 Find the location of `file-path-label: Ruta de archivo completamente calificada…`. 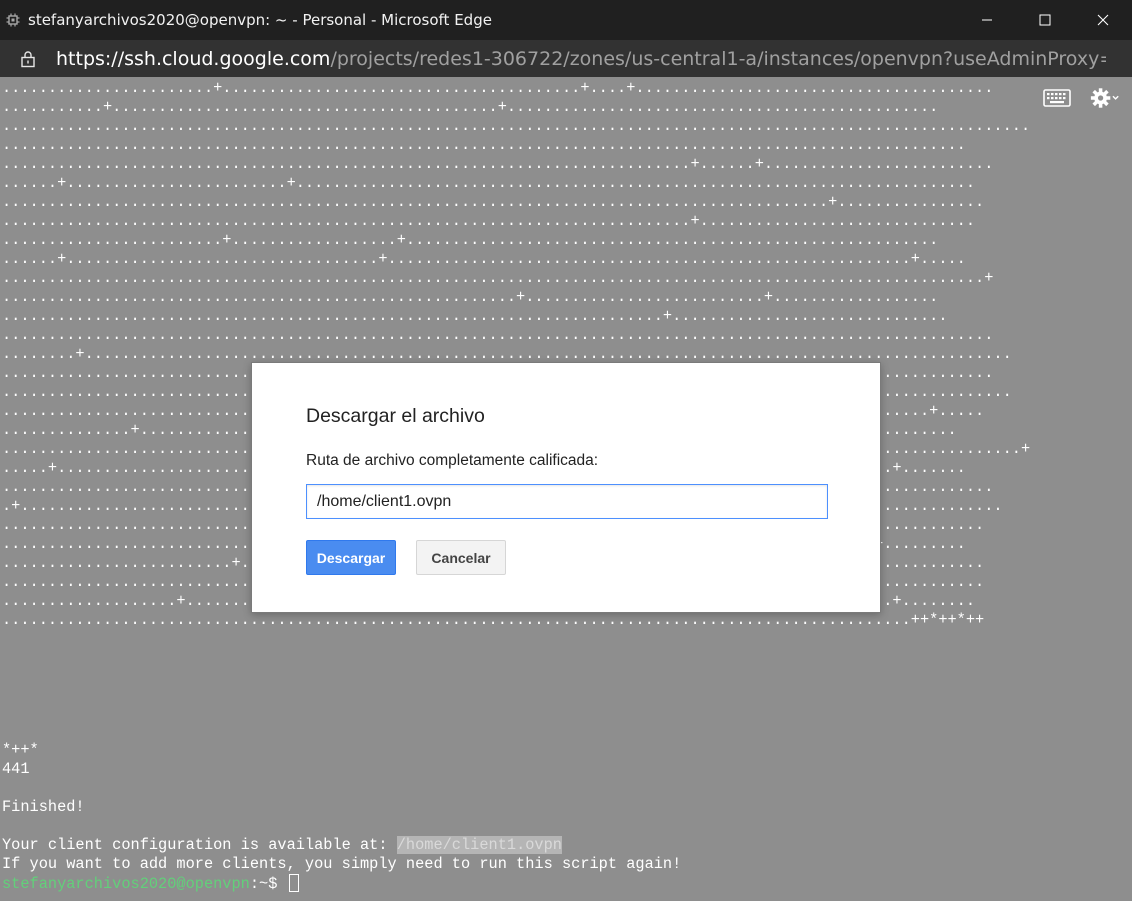

file-path-label: Ruta de archivo completamente calificada… is located at coordinates (452, 460).